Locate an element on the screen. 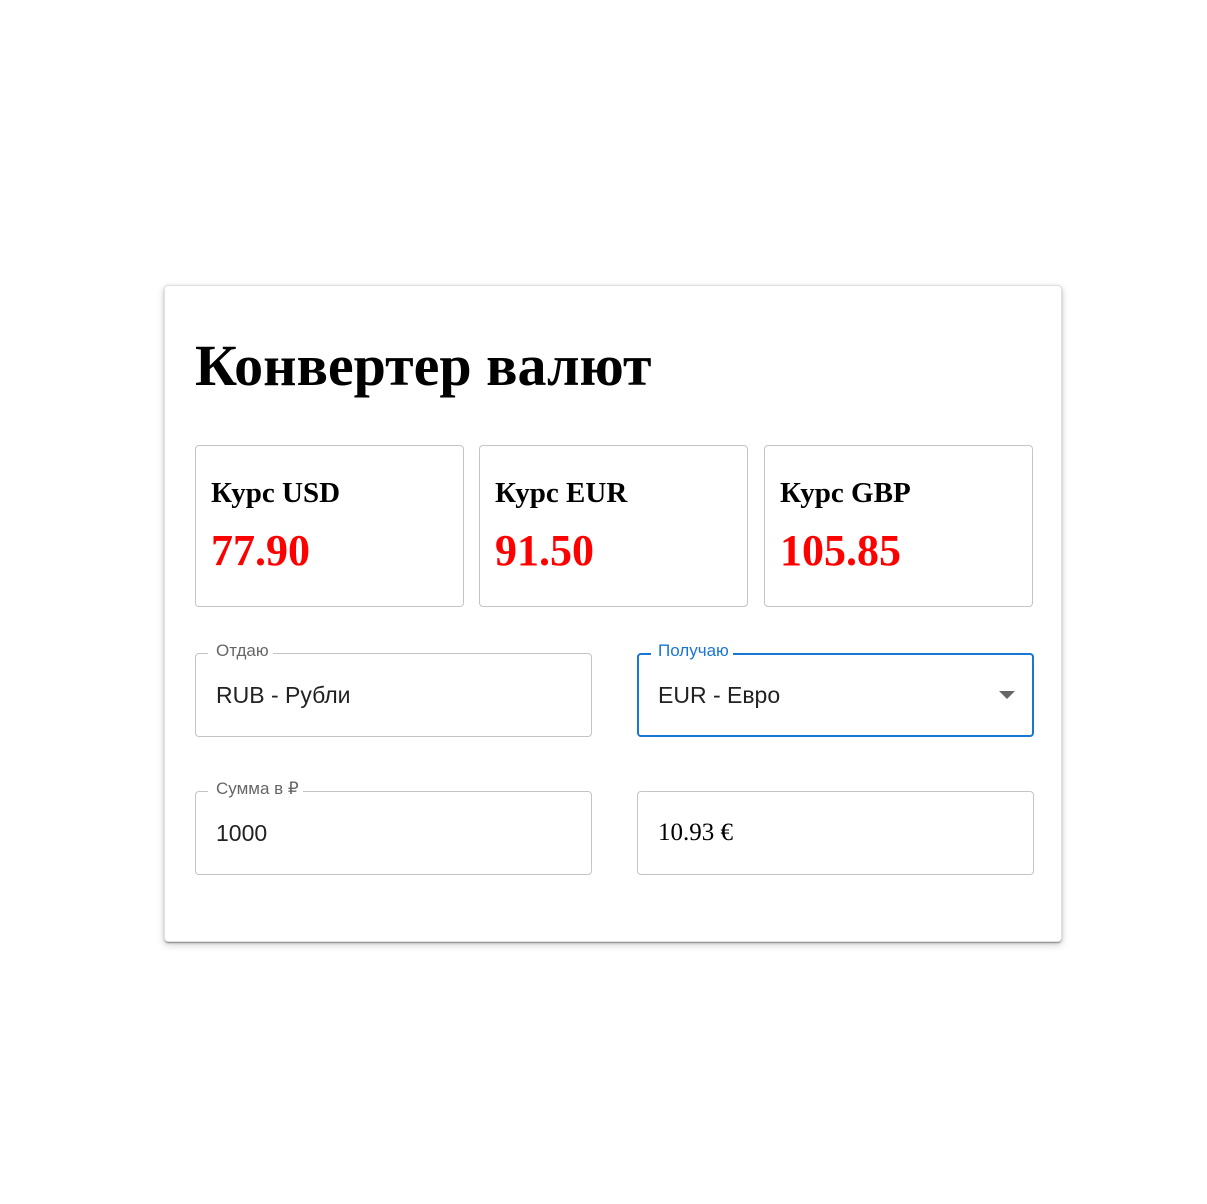 Image resolution: width=1207 pixels, height=1204 pixels. rate-card-eur: Курс EUR 91.50 is located at coordinates (613, 526).